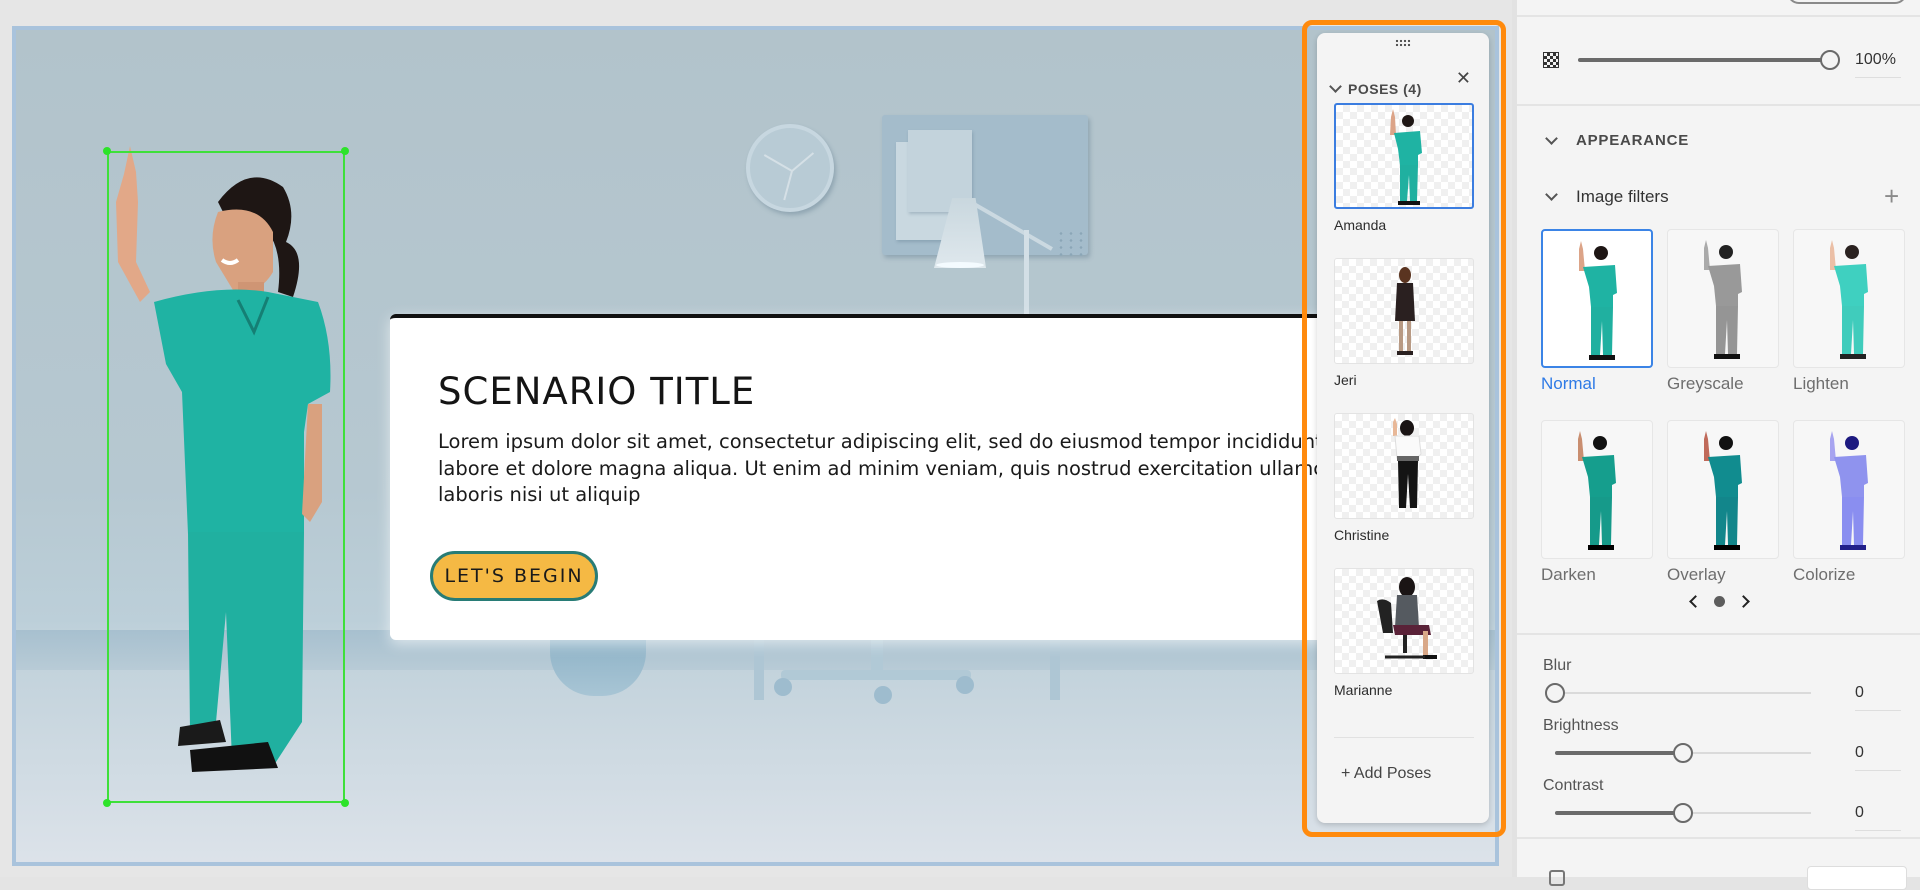 The height and width of the screenshot is (890, 1920). I want to click on brightness-value: 0, so click(1878, 757).